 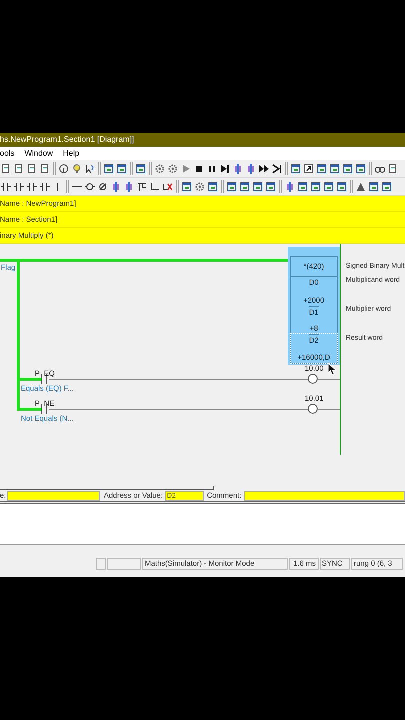 What do you see at coordinates (67, 140) in the screenshot?
I see `window-title: hs.NewProgram1.Section1 [Diagram]]` at bounding box center [67, 140].